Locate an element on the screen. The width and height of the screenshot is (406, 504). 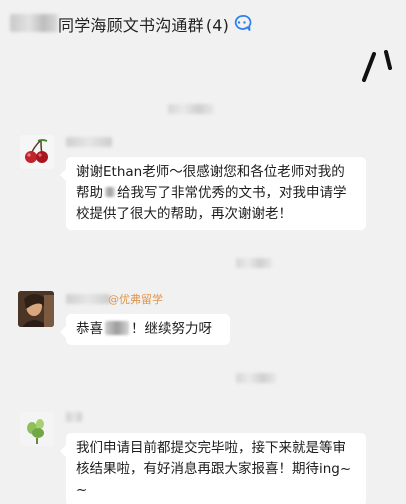
cherries-avatar-icon is located at coordinates (36, 151).